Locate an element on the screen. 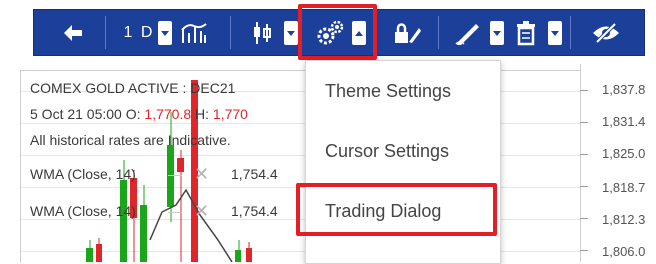 This screenshot has width=656, height=264. chart-type-button is located at coordinates (262, 32).